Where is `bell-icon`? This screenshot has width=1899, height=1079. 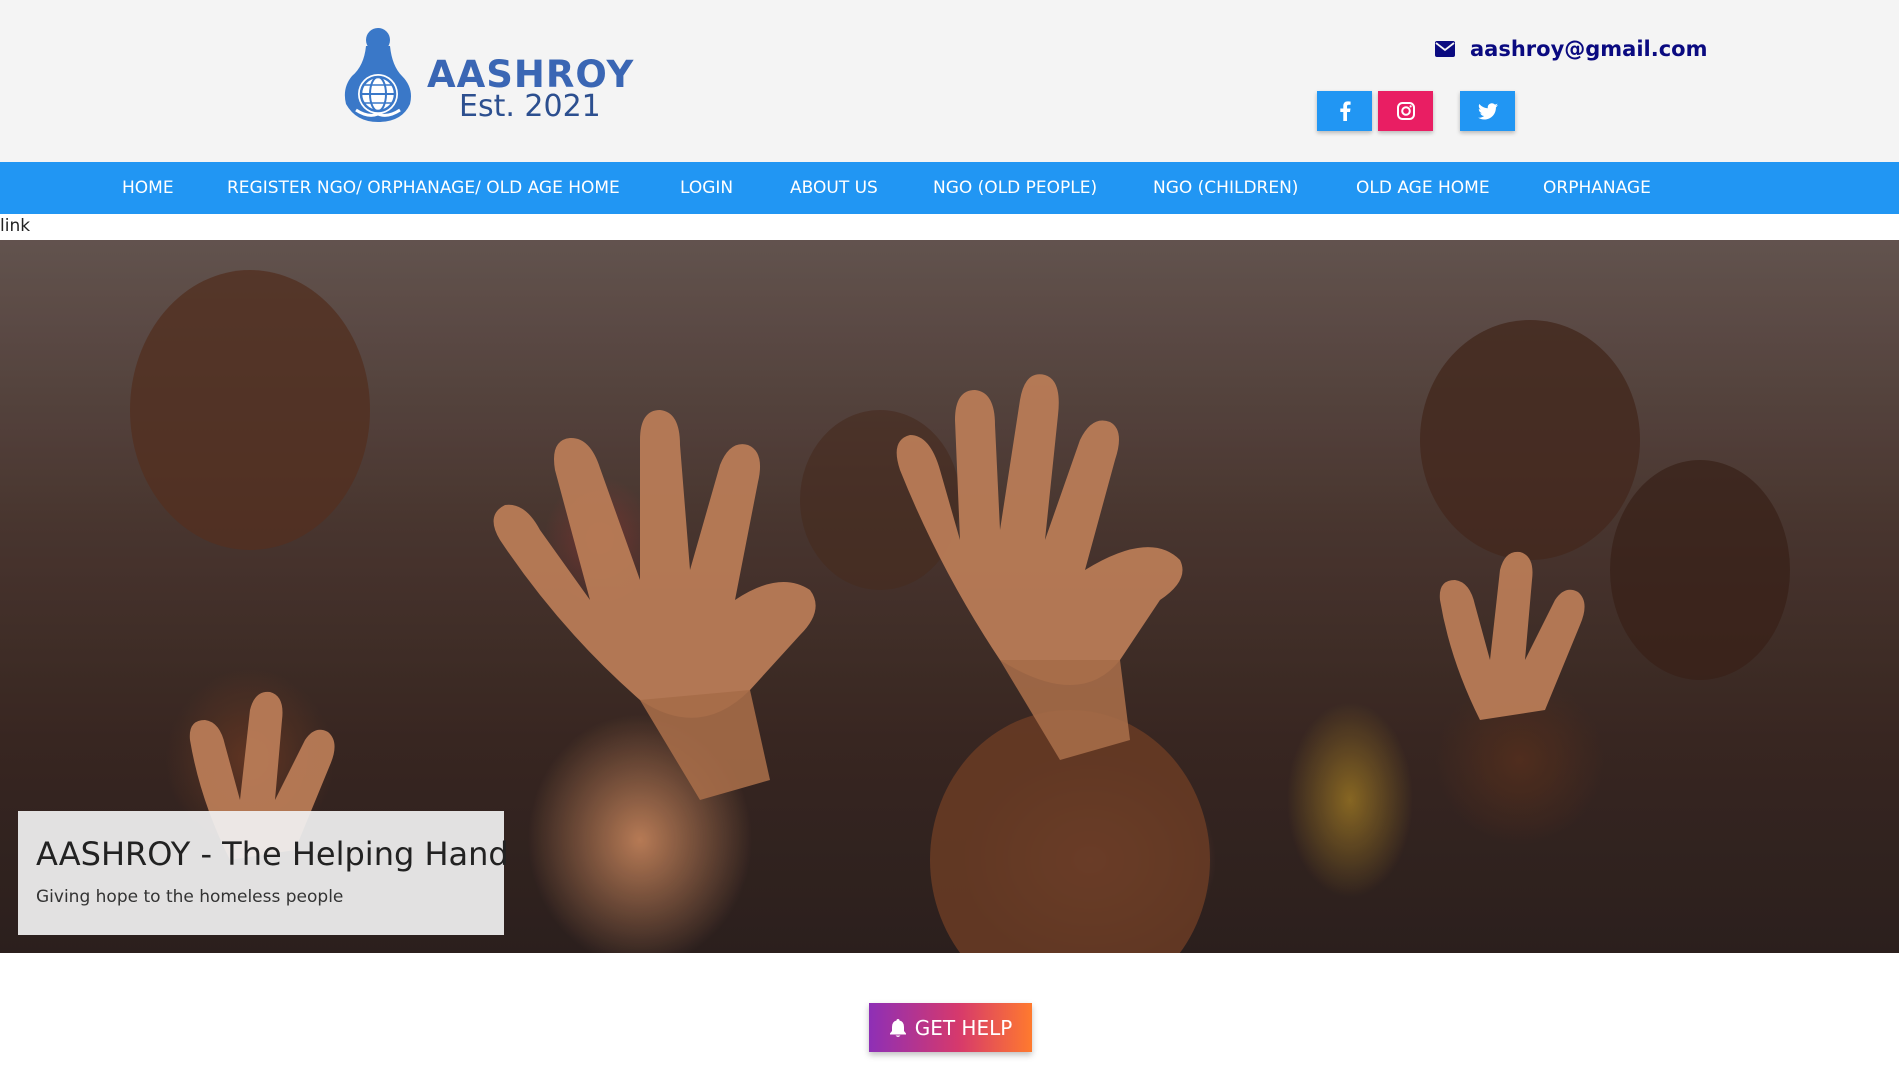 bell-icon is located at coordinates (897, 1027).